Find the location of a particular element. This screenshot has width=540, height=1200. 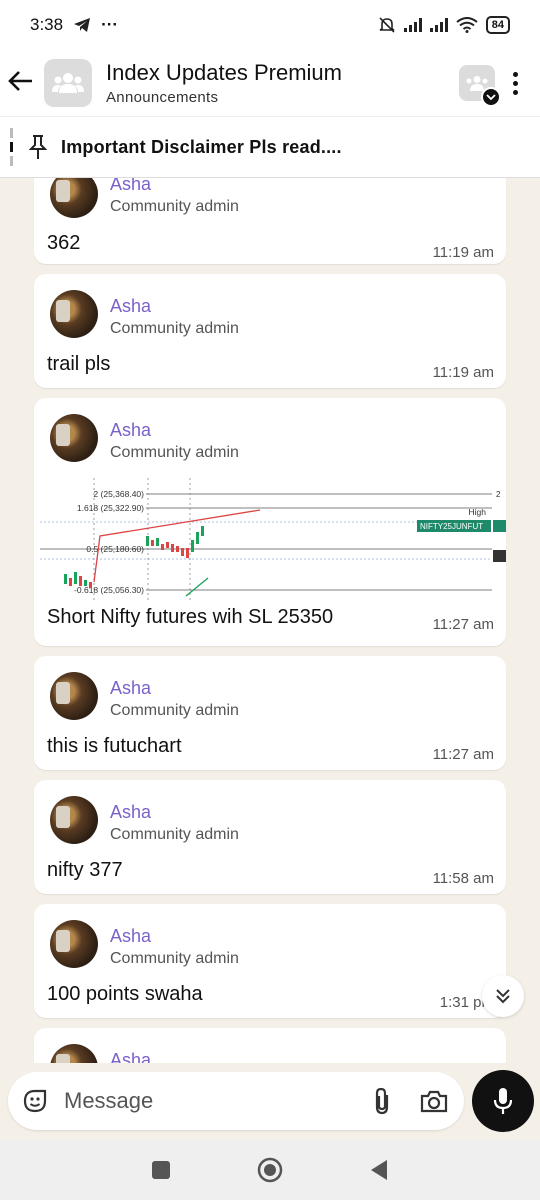

message-composer is located at coordinates (236, 1101).